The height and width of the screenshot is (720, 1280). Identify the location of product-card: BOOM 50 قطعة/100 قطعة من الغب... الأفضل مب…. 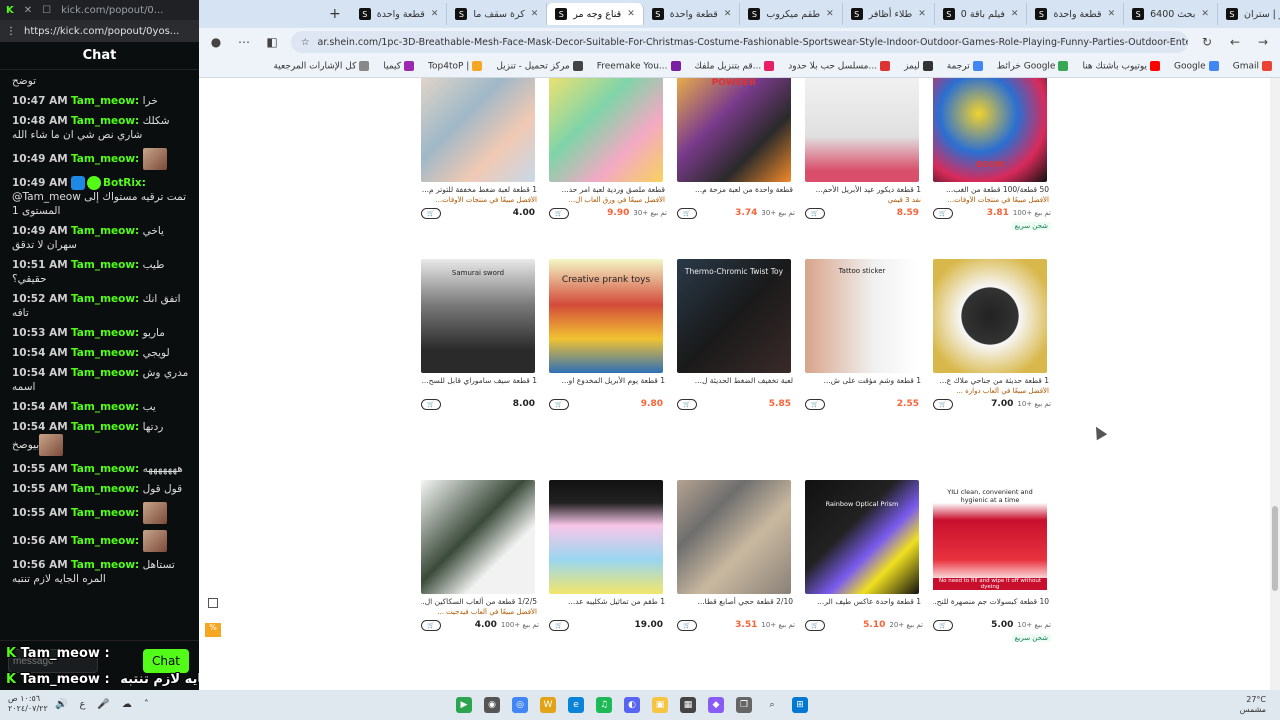
(992, 154).